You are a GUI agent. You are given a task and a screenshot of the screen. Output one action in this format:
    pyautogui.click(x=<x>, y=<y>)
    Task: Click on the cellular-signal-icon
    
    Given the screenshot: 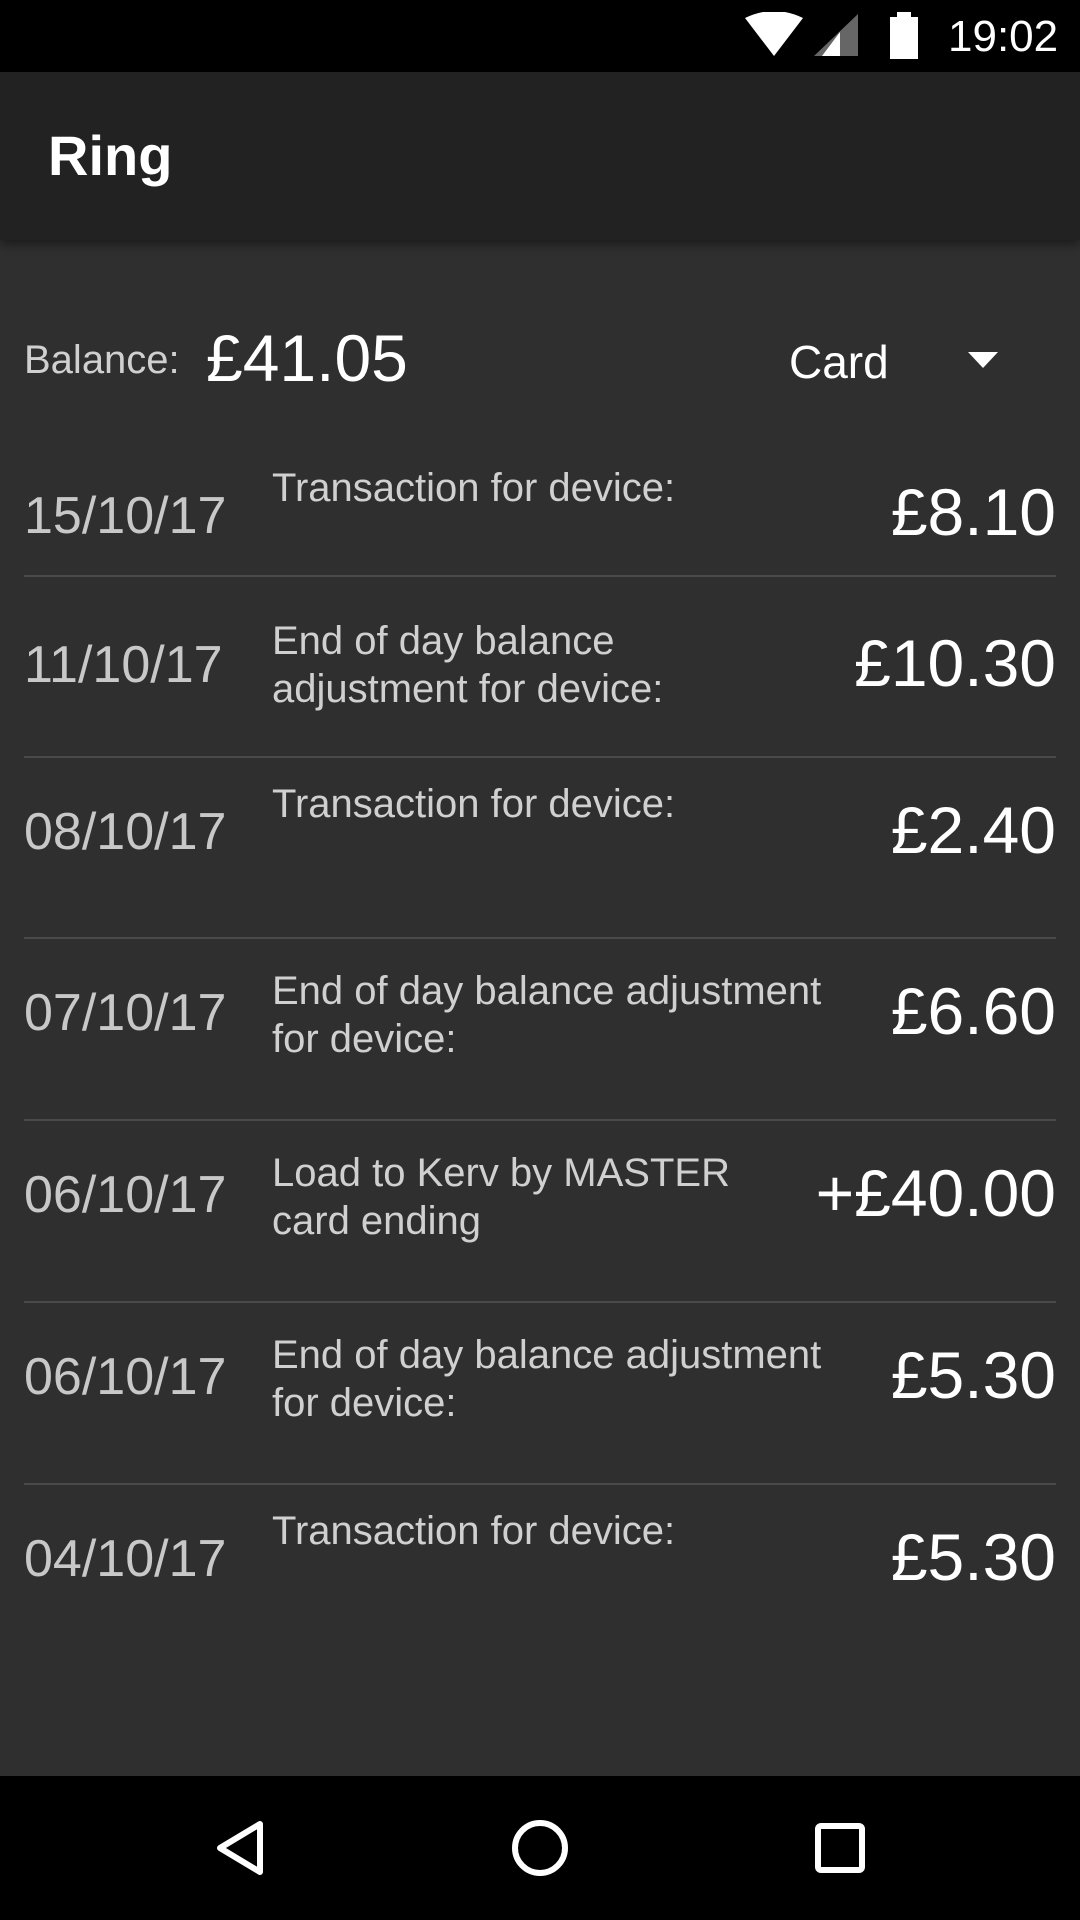 What is the action you would take?
    pyautogui.click(x=834, y=37)
    